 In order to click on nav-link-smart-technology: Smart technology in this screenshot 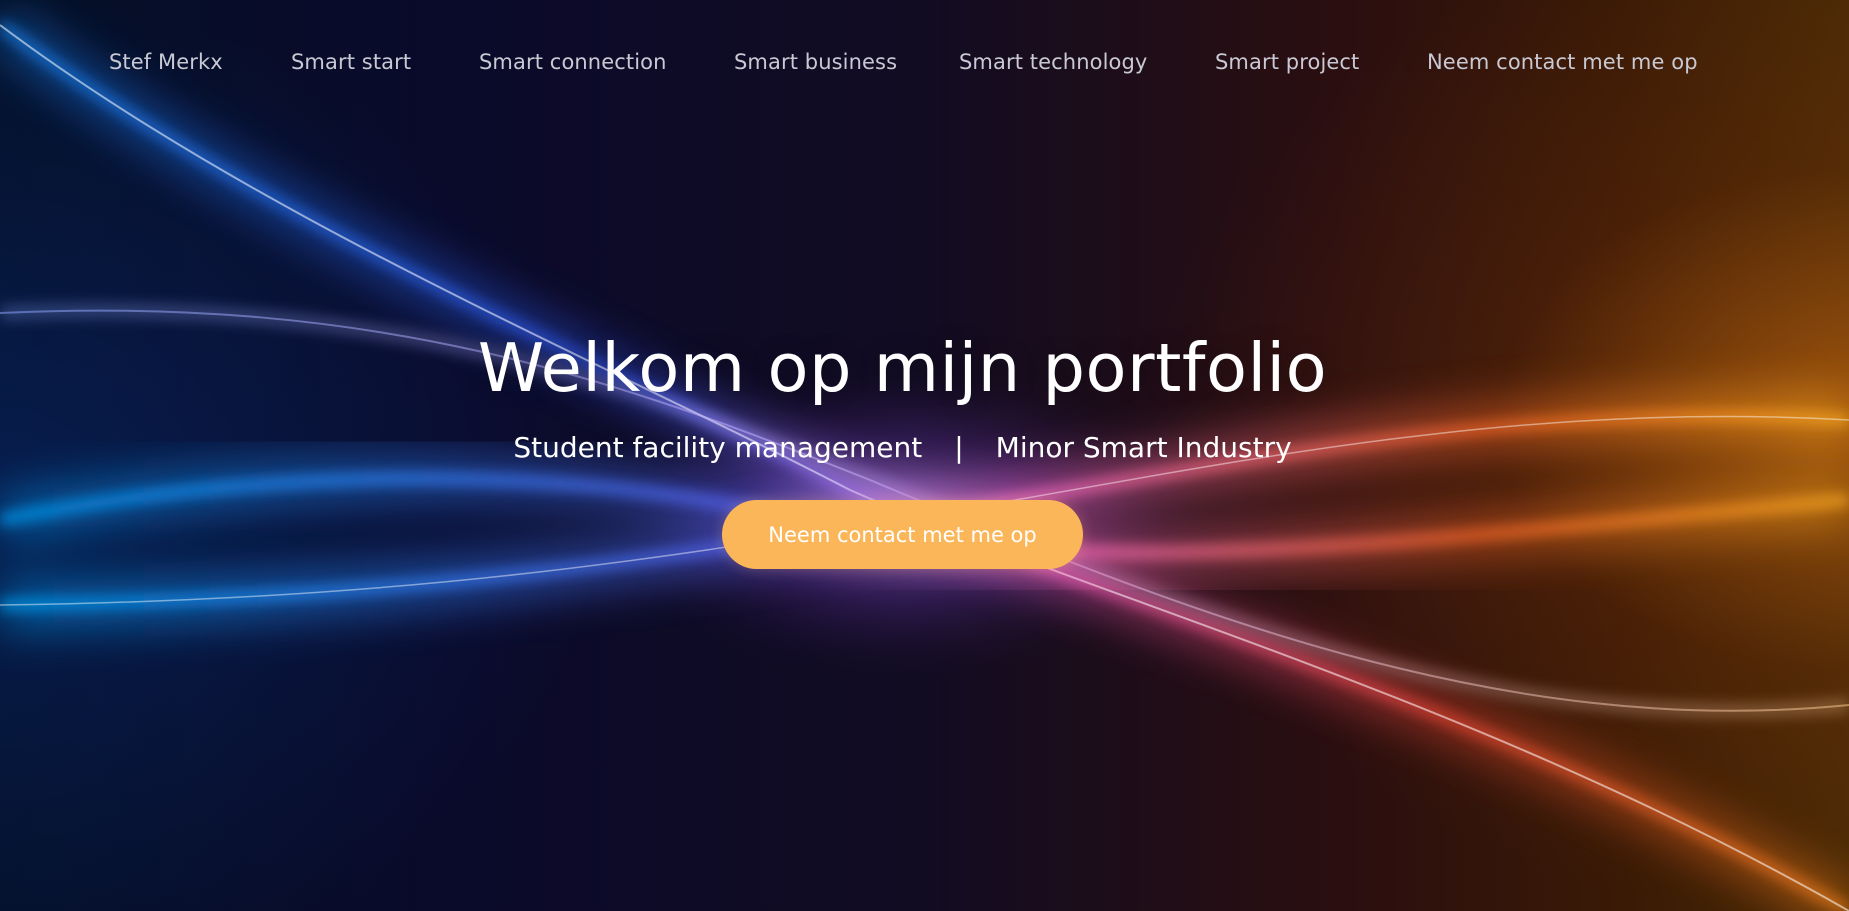, I will do `click(1053, 62)`.